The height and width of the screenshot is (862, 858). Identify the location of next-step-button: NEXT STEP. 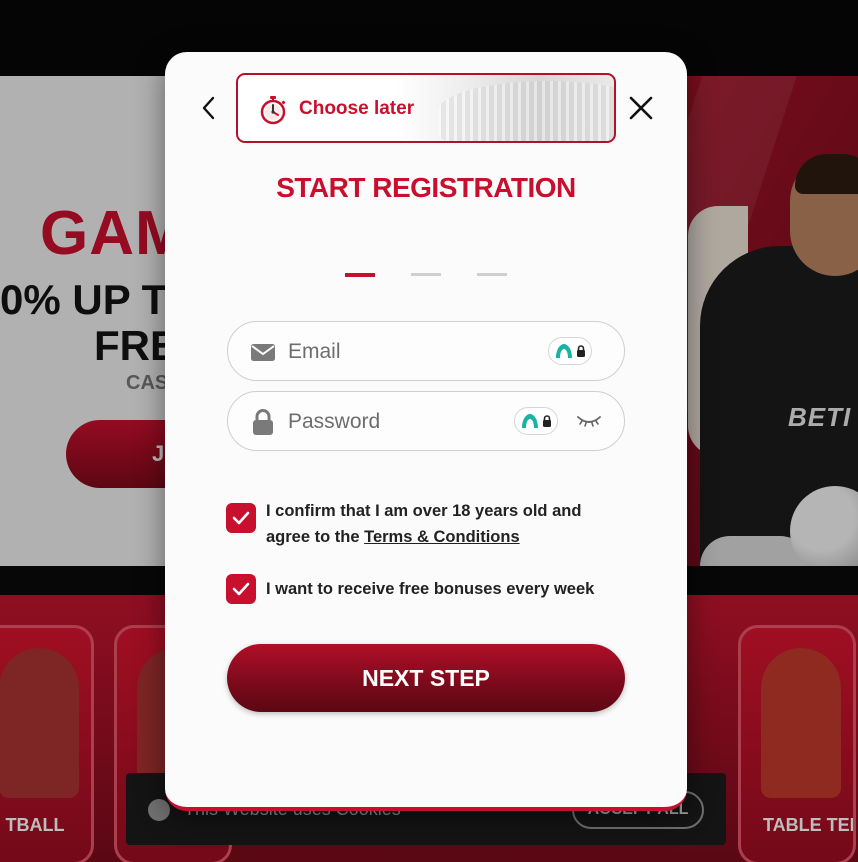
(426, 678).